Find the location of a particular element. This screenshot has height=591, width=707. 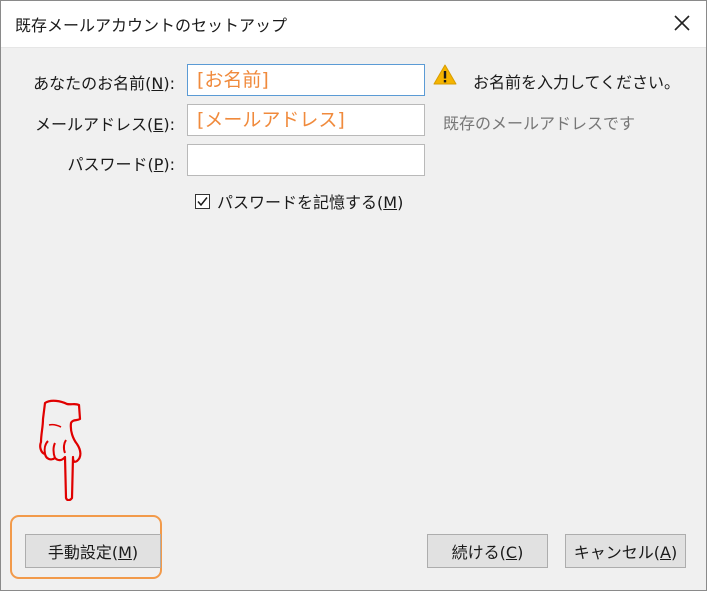

email-input: [メールアドレス] is located at coordinates (306, 120).